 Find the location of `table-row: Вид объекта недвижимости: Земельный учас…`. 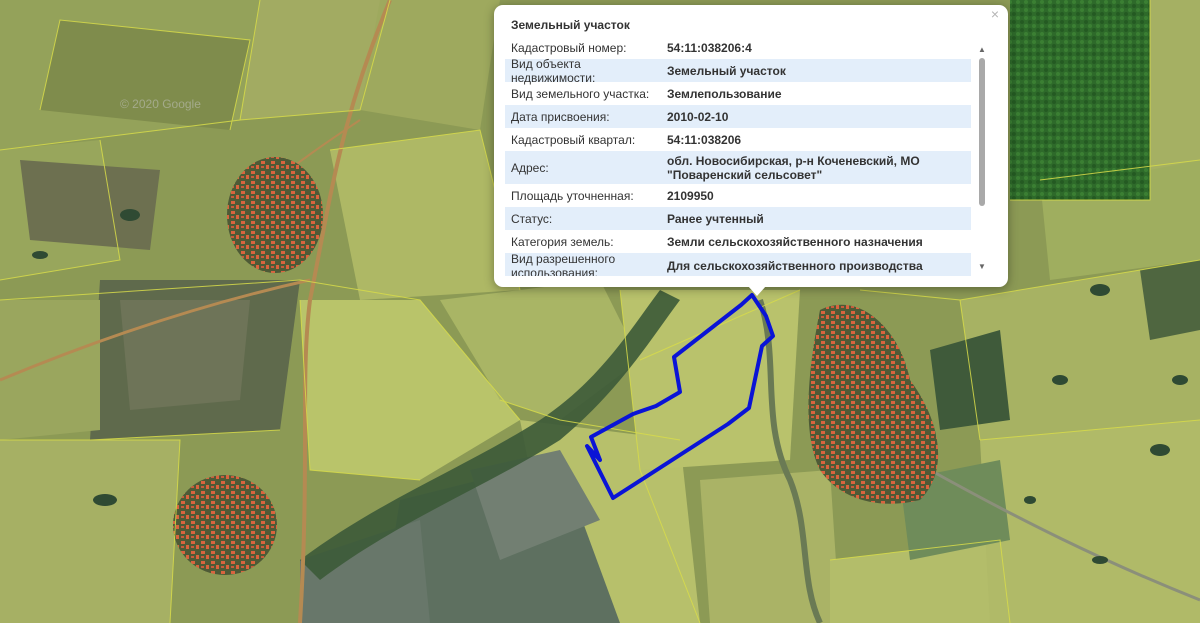

table-row: Вид объекта недвижимости: Земельный учас… is located at coordinates (738, 70).